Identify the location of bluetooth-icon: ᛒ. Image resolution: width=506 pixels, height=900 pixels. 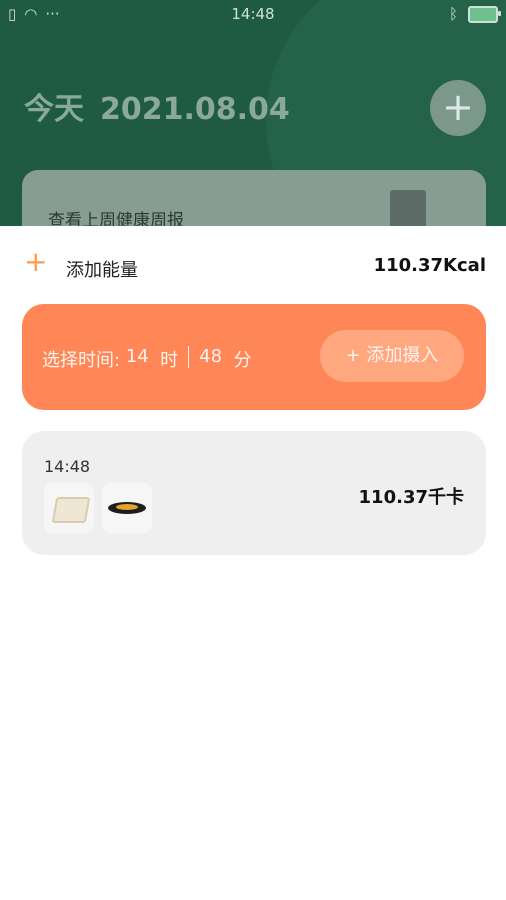
(453, 14).